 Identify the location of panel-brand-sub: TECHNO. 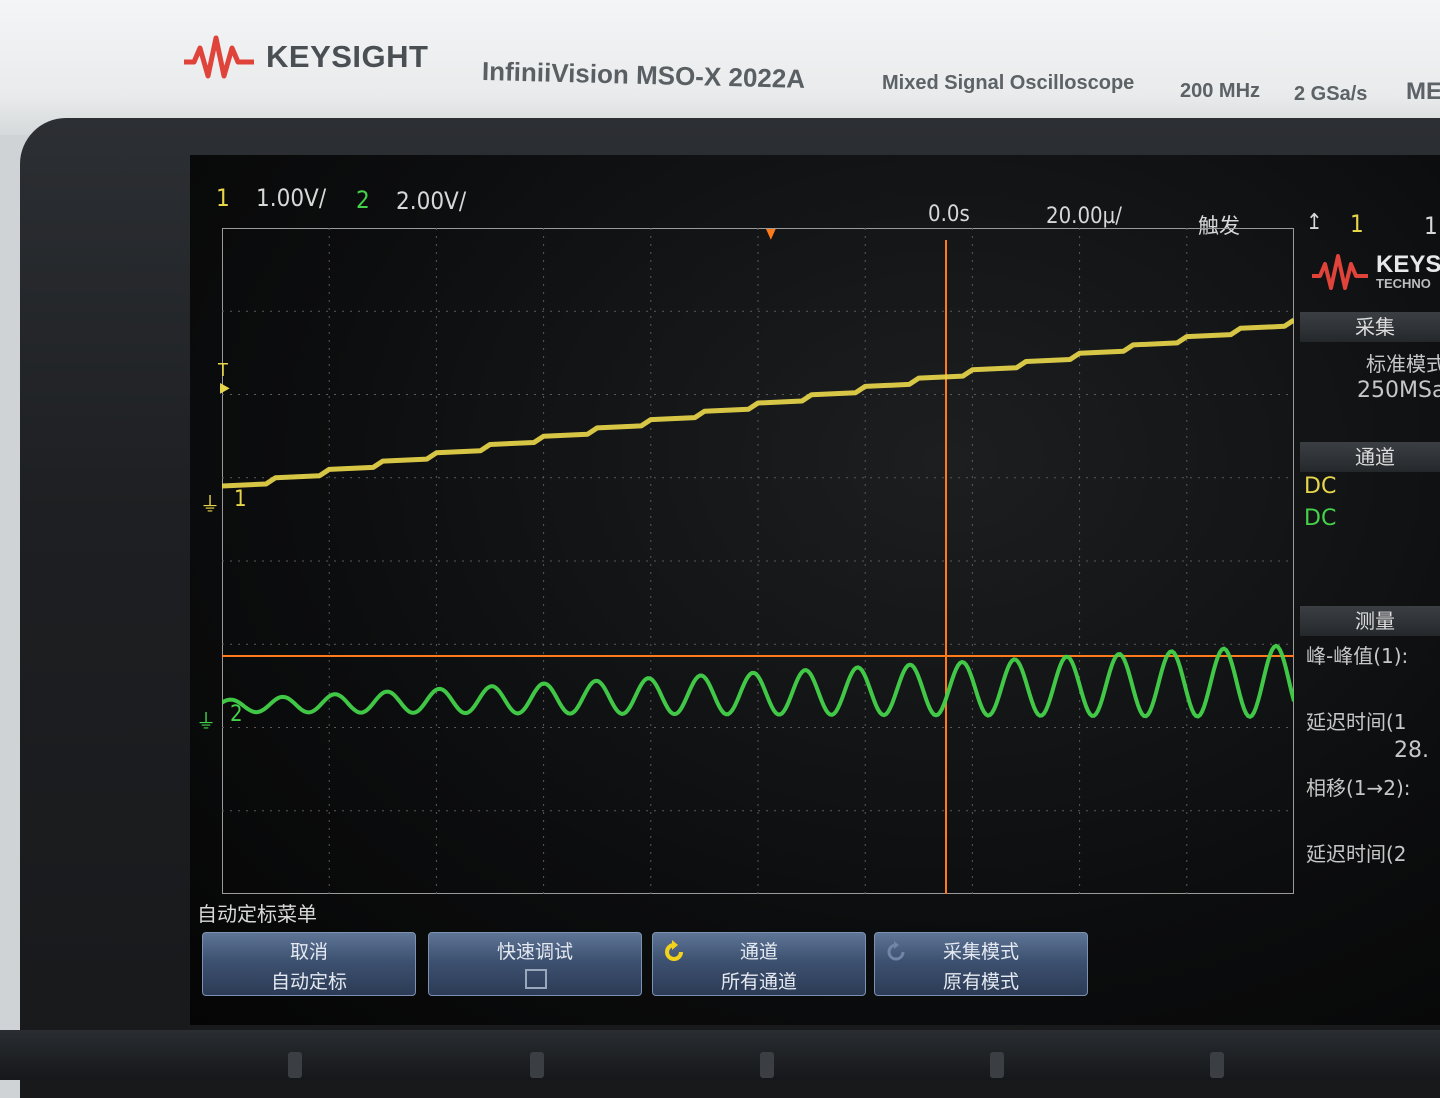
(1403, 283).